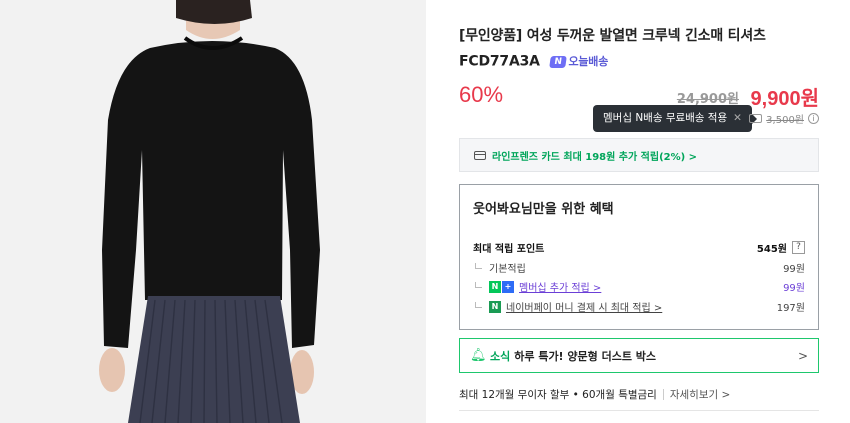 The width and height of the screenshot is (850, 423). Describe the element at coordinates (588, 61) in the screenshot. I see `today-delivery-label: 오늘배송` at that location.